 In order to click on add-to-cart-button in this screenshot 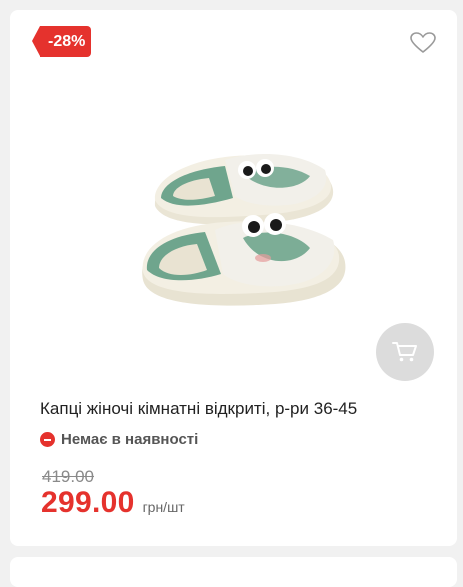, I will do `click(405, 352)`.